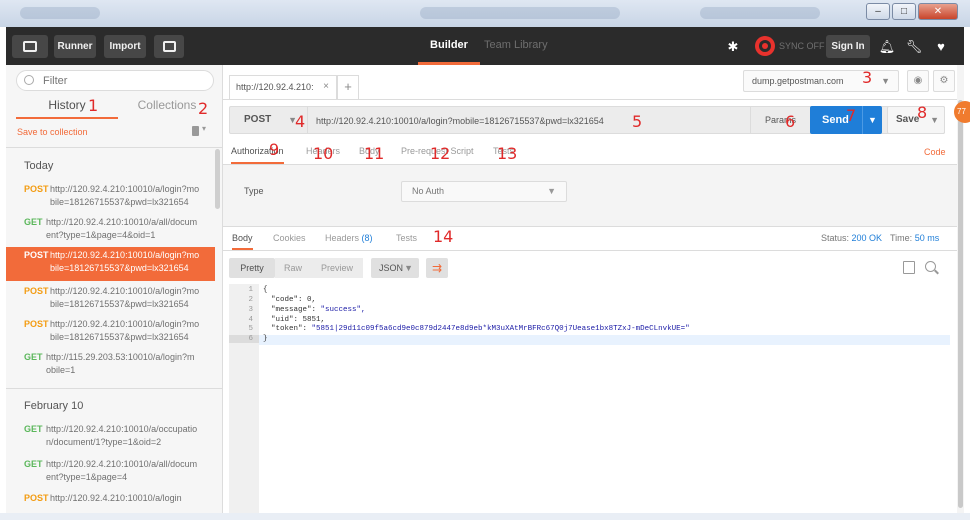 This screenshot has height=520, width=970. I want to click on tab-response-body: Body, so click(242, 240).